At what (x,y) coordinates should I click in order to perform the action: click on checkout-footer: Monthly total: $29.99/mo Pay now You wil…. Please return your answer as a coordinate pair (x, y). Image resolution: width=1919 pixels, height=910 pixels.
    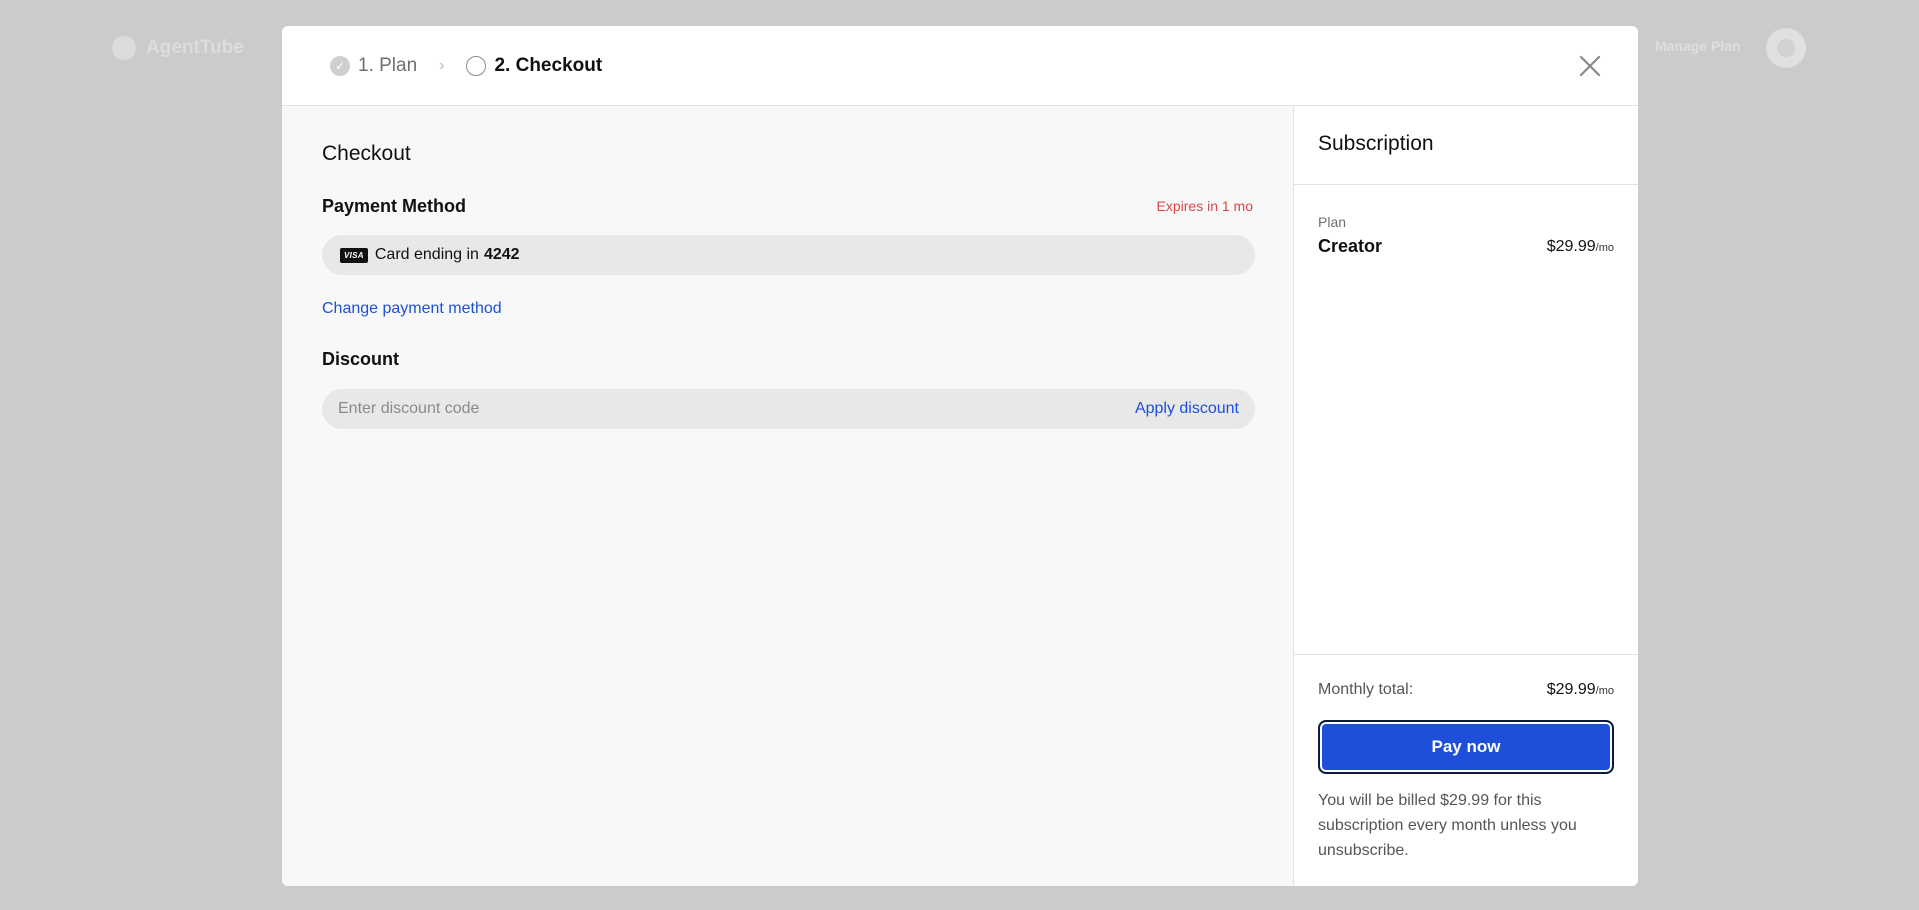
    Looking at the image, I should click on (1466, 770).